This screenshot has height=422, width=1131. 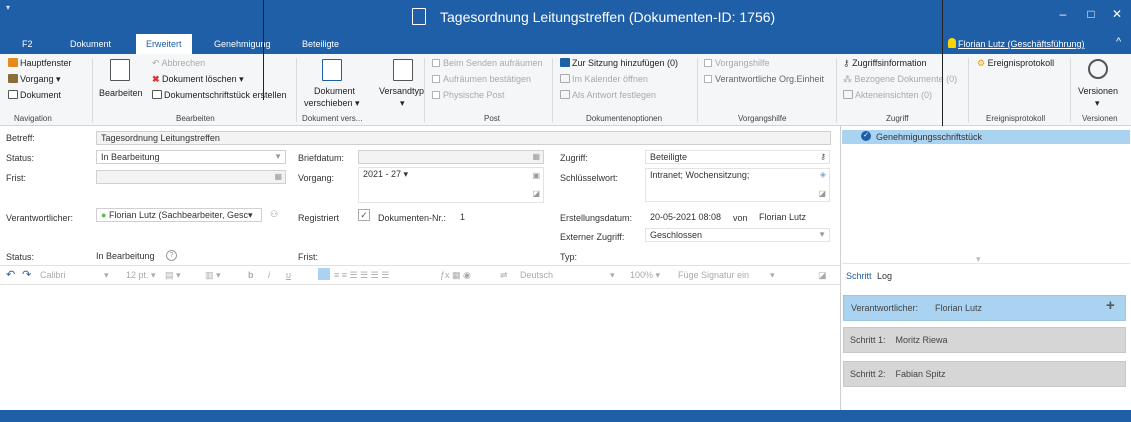 What do you see at coordinates (401, 91) in the screenshot?
I see `versandtyp-button: Versandtyp` at bounding box center [401, 91].